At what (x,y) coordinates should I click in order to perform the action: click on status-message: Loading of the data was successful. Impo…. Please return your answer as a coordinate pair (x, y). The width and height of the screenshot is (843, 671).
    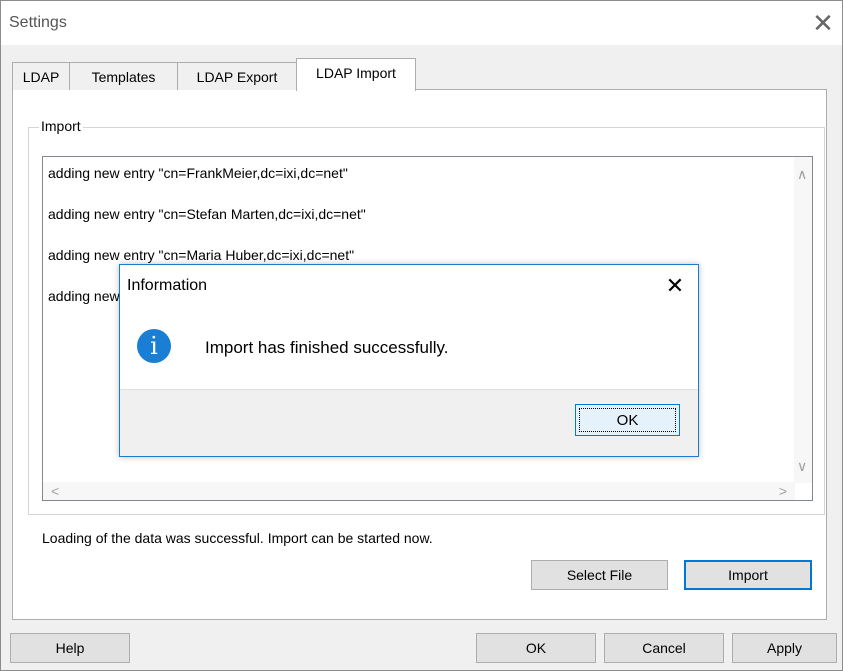
    Looking at the image, I should click on (237, 538).